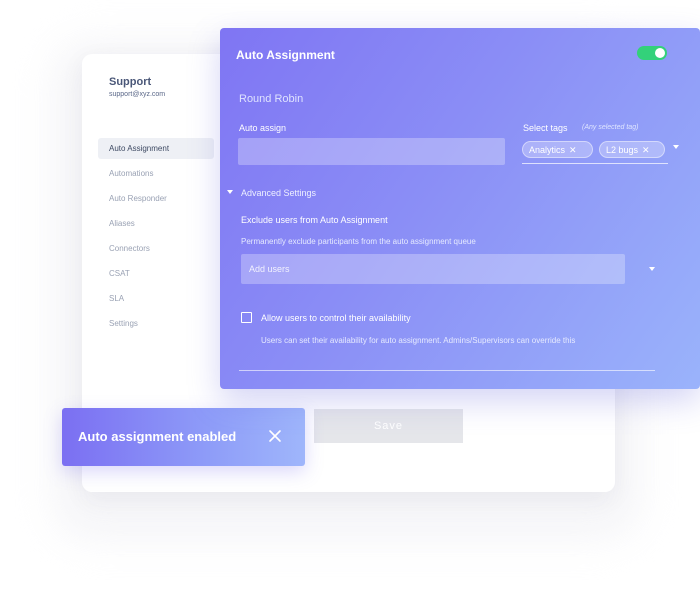  Describe the element at coordinates (652, 53) in the screenshot. I see `auto-assignment-toggle` at that location.